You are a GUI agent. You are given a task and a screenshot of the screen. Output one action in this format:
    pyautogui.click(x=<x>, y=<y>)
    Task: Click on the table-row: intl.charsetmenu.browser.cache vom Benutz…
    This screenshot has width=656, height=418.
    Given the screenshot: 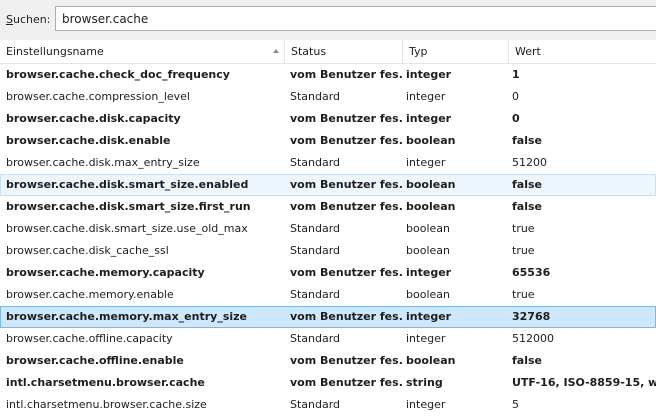 What is the action you would take?
    pyautogui.click(x=328, y=383)
    